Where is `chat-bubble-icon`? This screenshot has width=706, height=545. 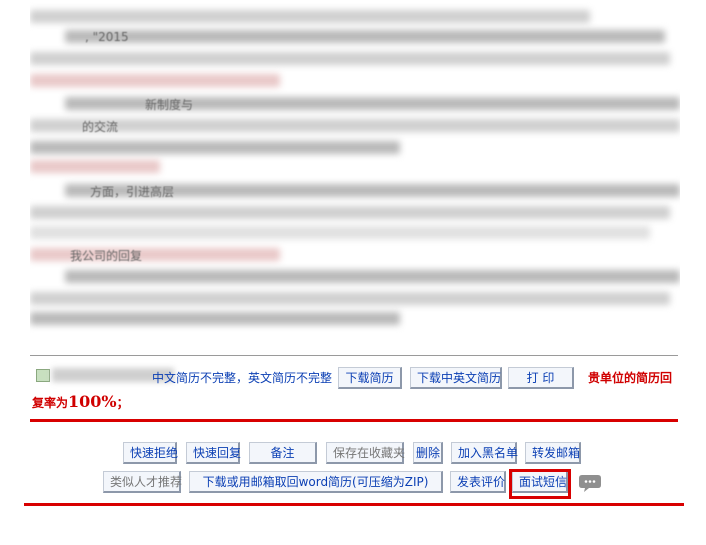 chat-bubble-icon is located at coordinates (590, 483).